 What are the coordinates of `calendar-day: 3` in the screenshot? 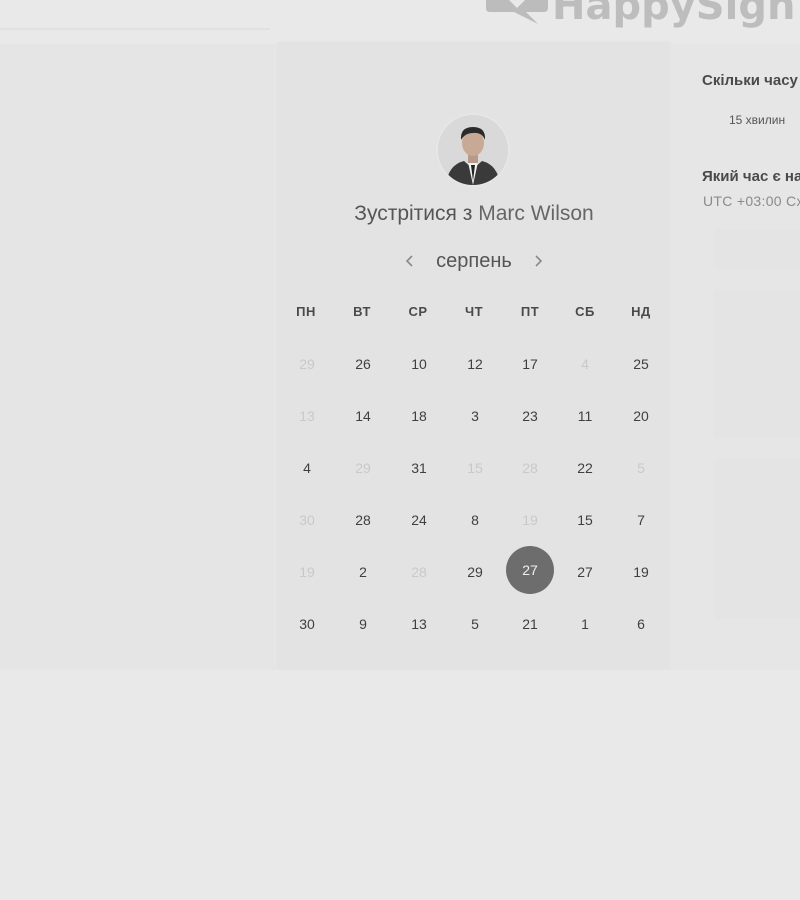 It's located at (475, 416).